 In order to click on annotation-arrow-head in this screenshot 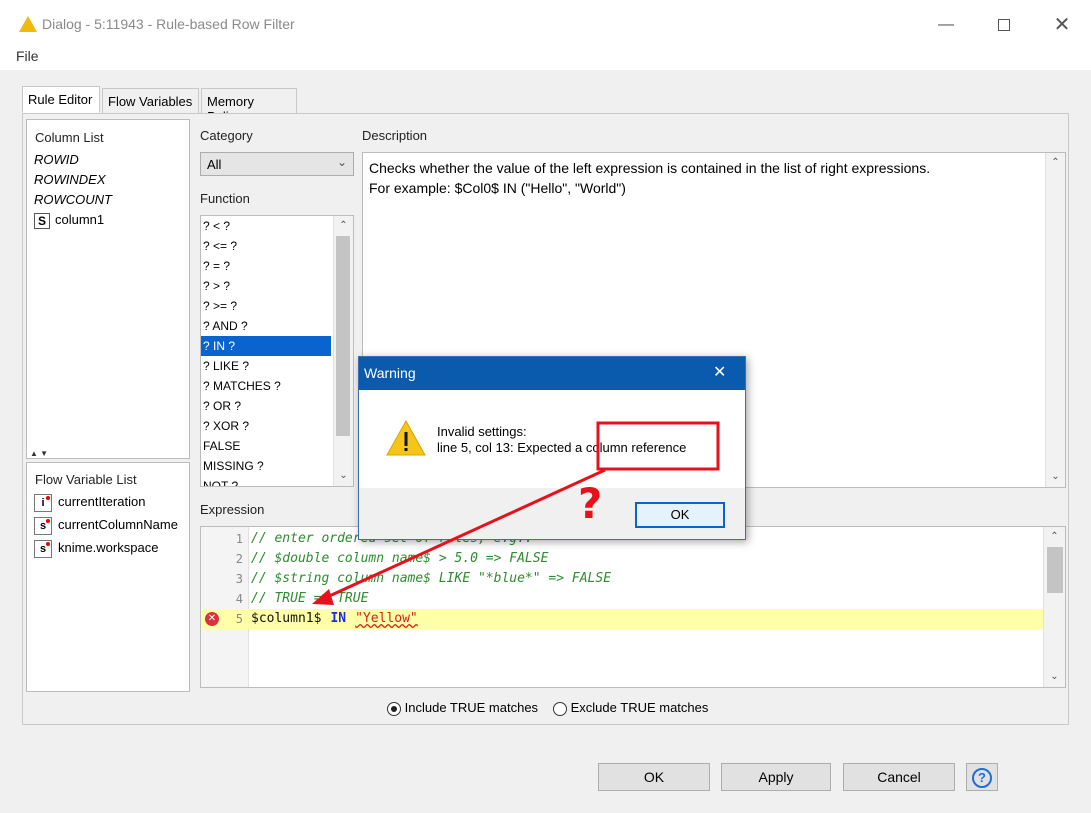, I will do `click(323, 597)`.